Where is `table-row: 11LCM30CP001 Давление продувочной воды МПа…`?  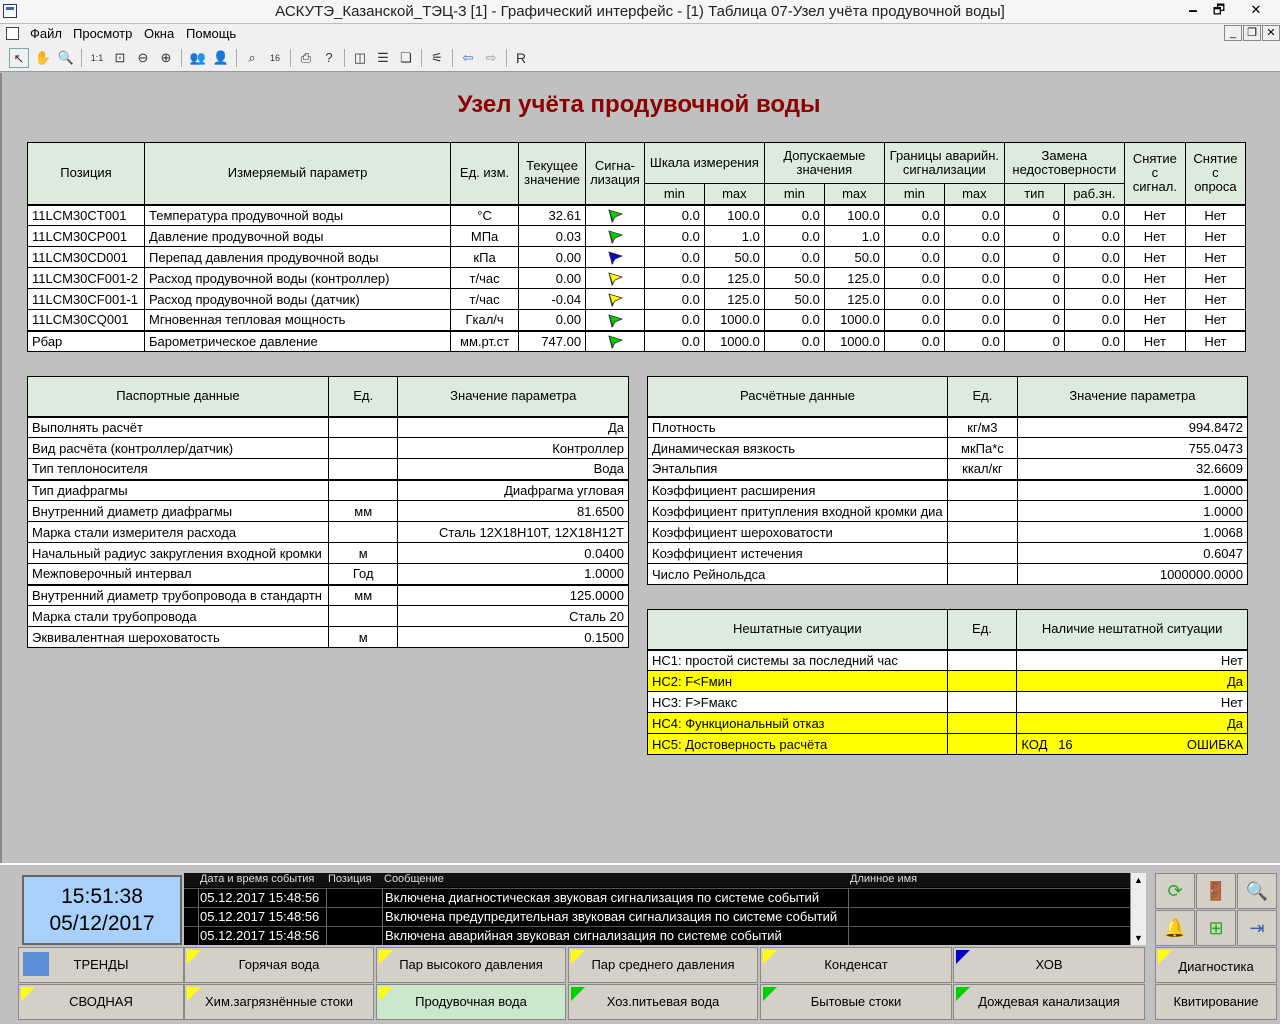 table-row: 11LCM30CP001 Давление продувочной воды МПа… is located at coordinates (636, 236).